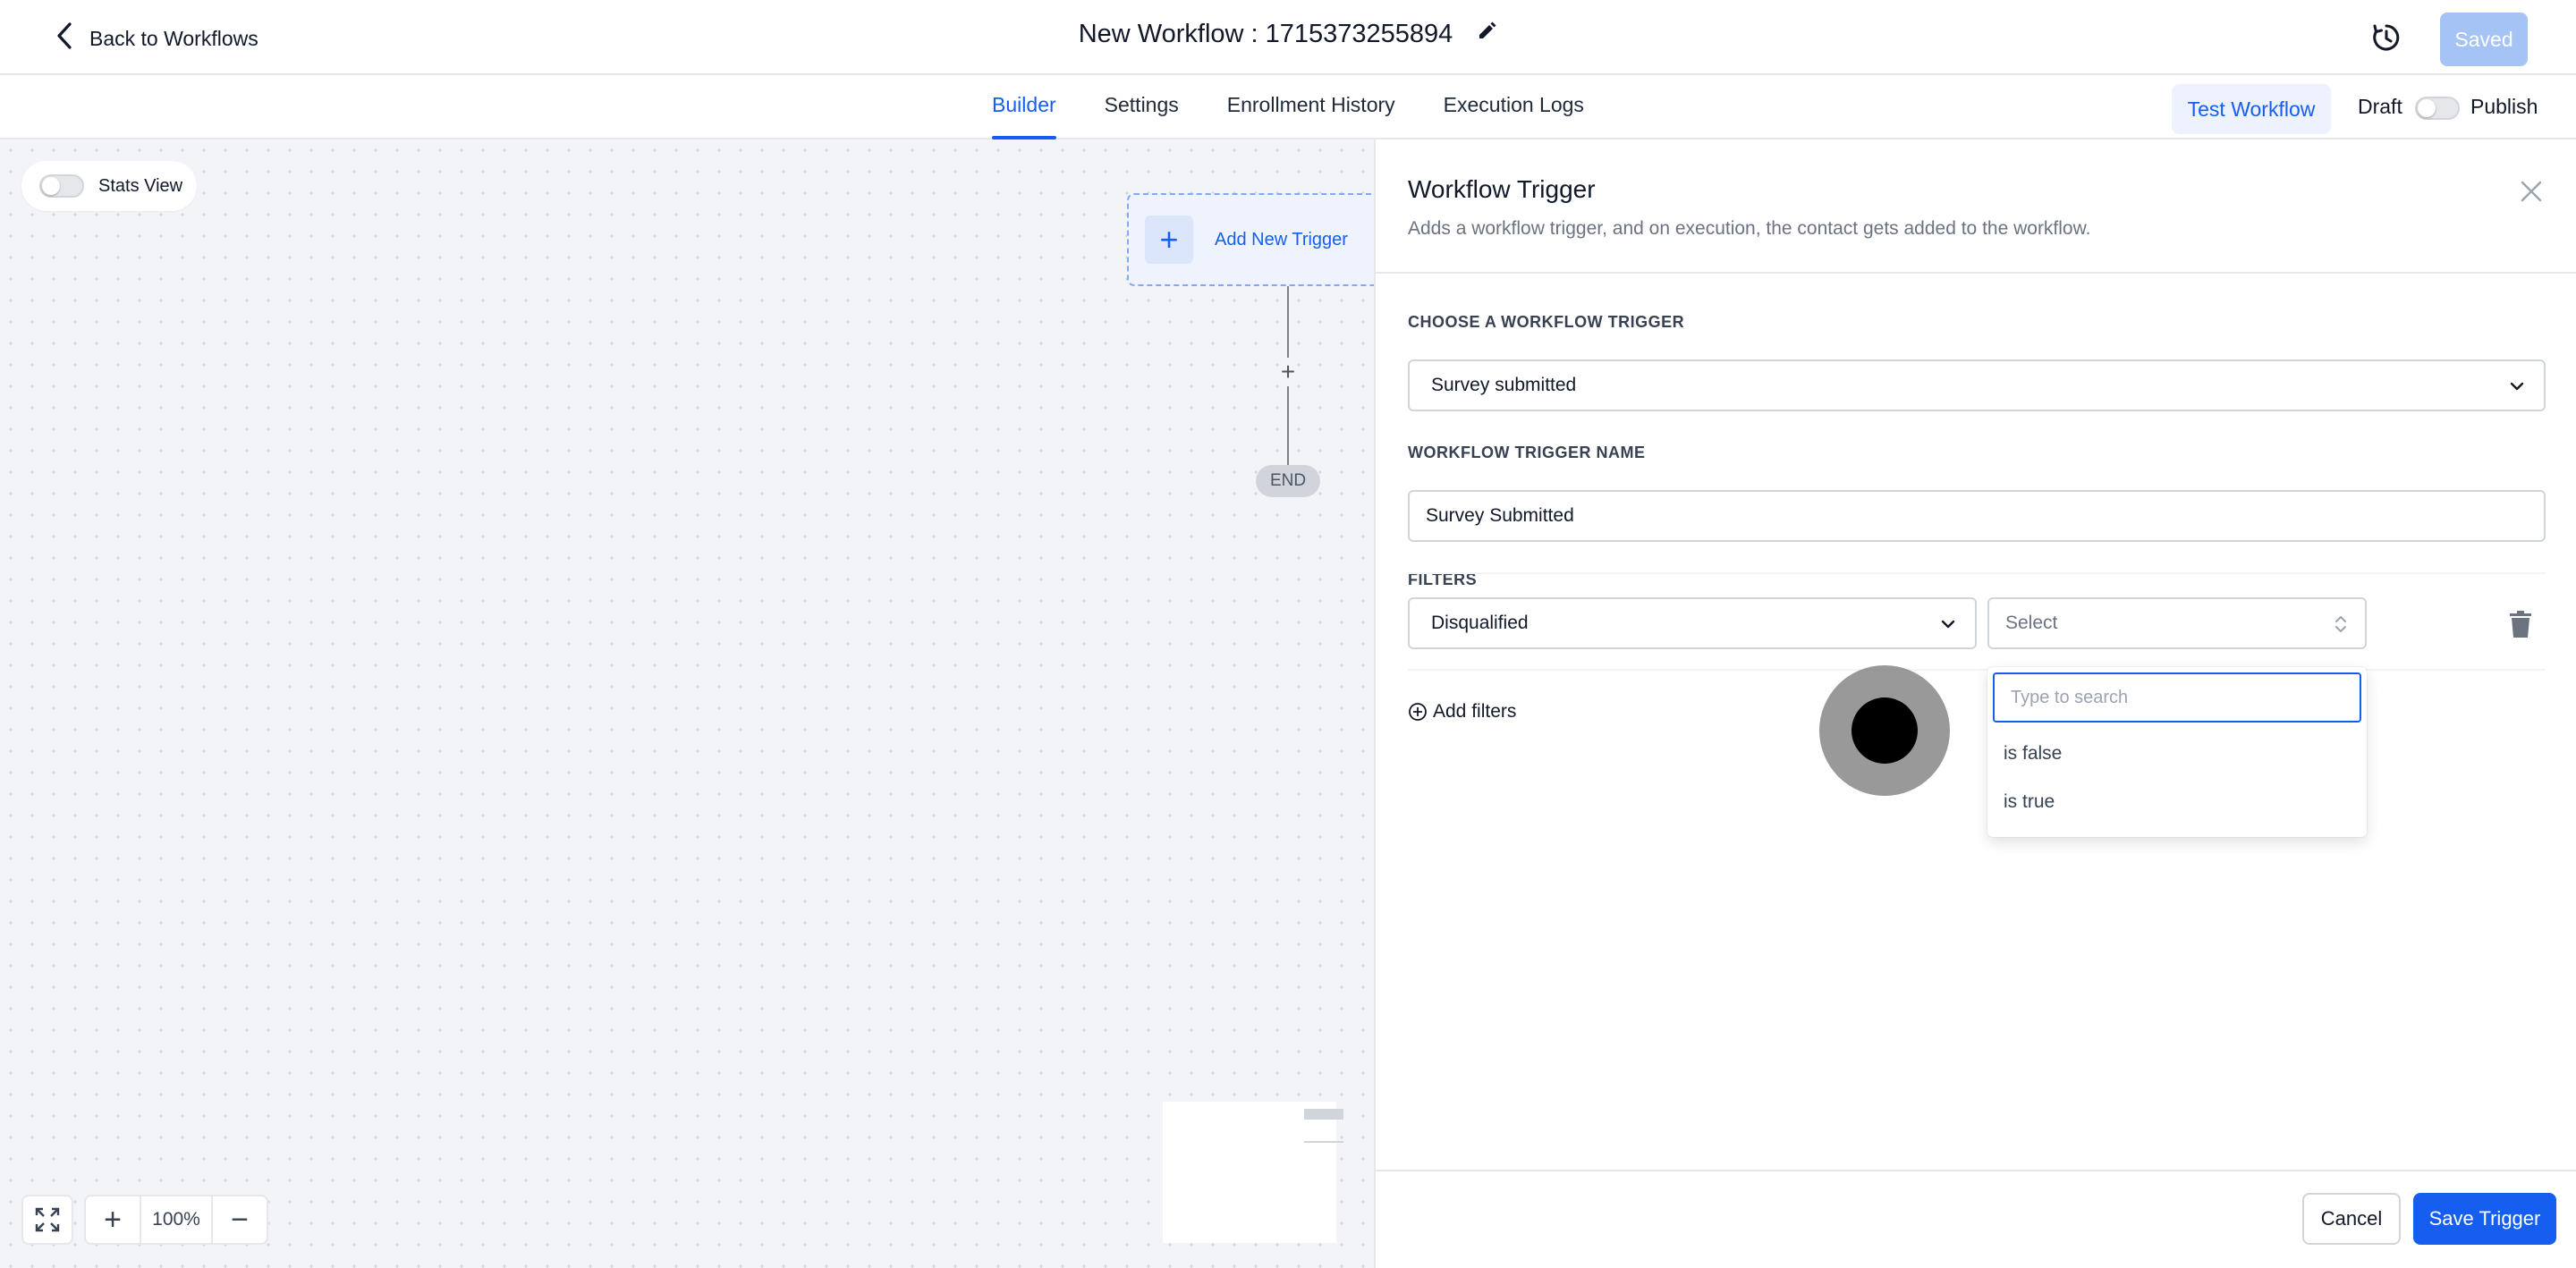 This screenshot has width=2576, height=1268. I want to click on filter-field-value: Disqualified, so click(1480, 623).